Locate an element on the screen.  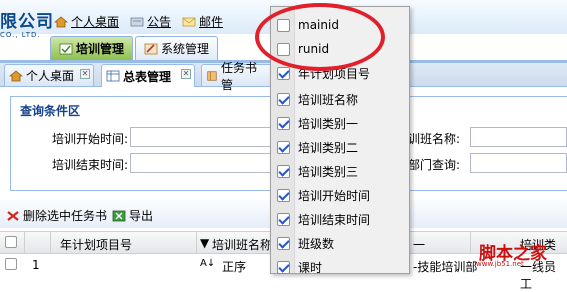
training-end-time-input is located at coordinates (205, 163).